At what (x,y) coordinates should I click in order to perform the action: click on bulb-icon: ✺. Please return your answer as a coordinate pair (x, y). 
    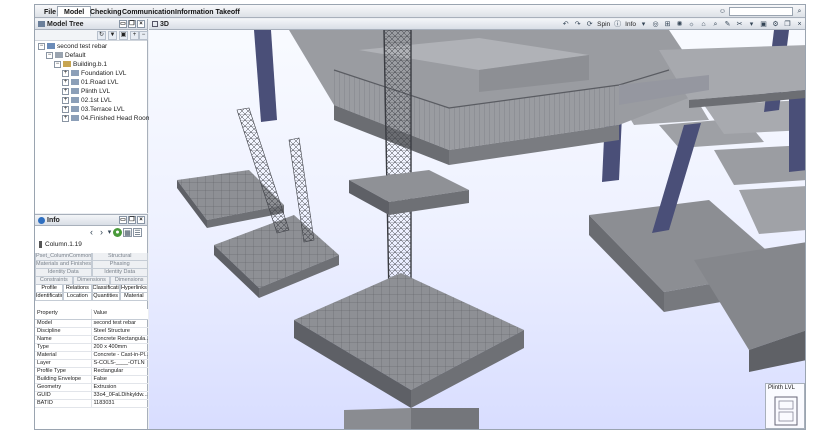
    Looking at the image, I should click on (679, 24).